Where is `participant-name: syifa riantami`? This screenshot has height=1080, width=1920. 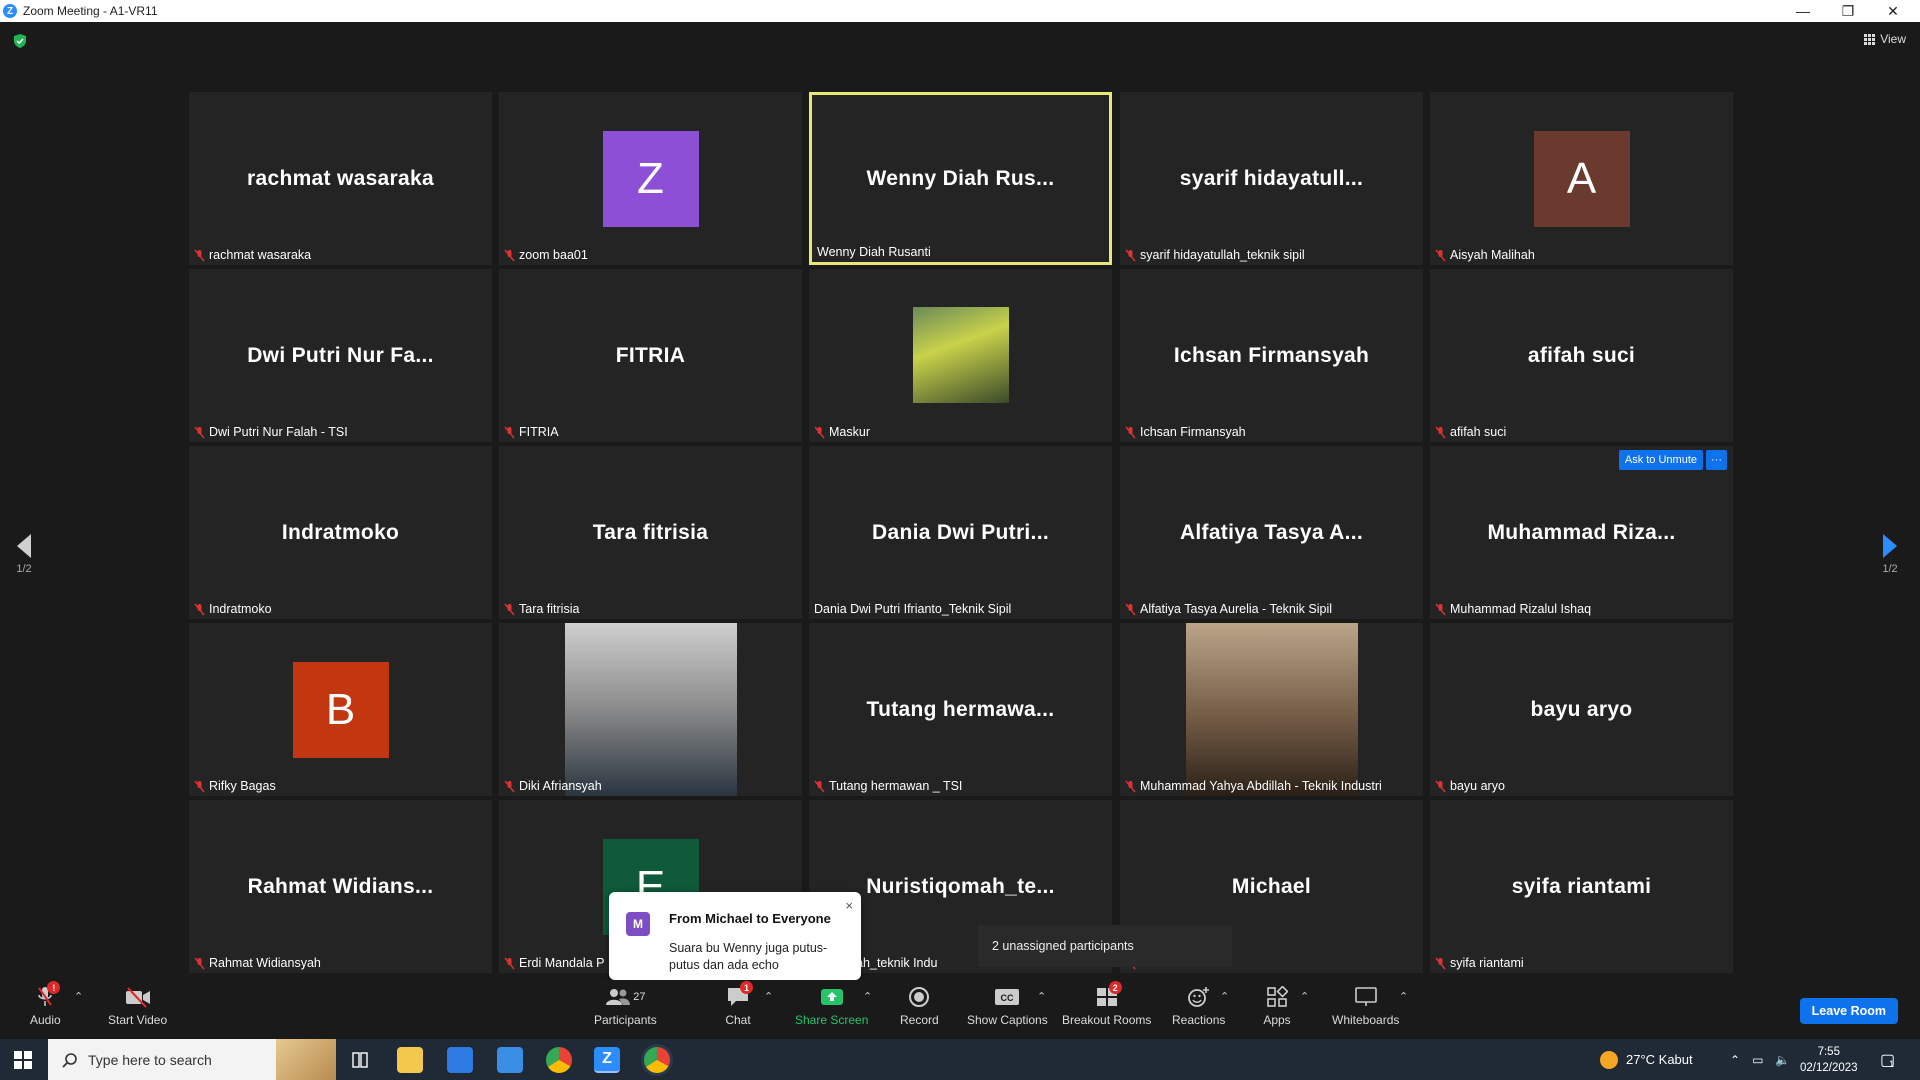 participant-name: syifa riantami is located at coordinates (1487, 963).